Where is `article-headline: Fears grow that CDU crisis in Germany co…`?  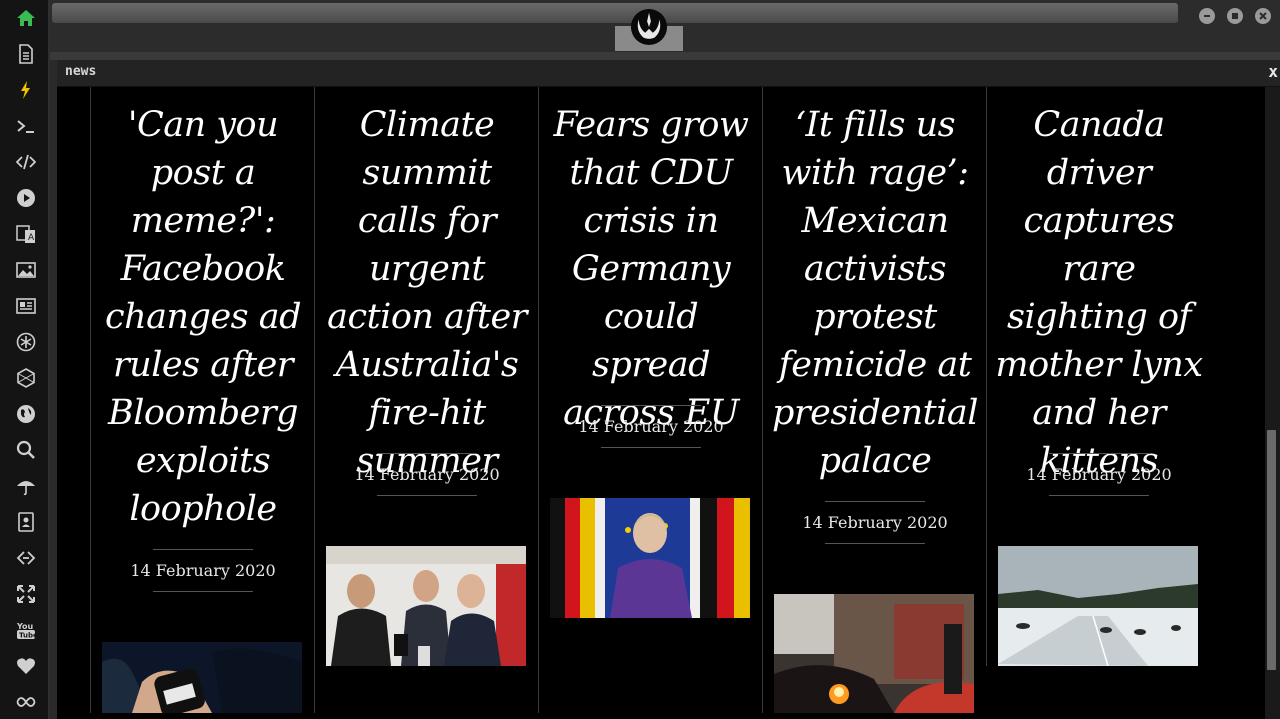 article-headline: Fears grow that CDU crisis in Germany co… is located at coordinates (651, 269).